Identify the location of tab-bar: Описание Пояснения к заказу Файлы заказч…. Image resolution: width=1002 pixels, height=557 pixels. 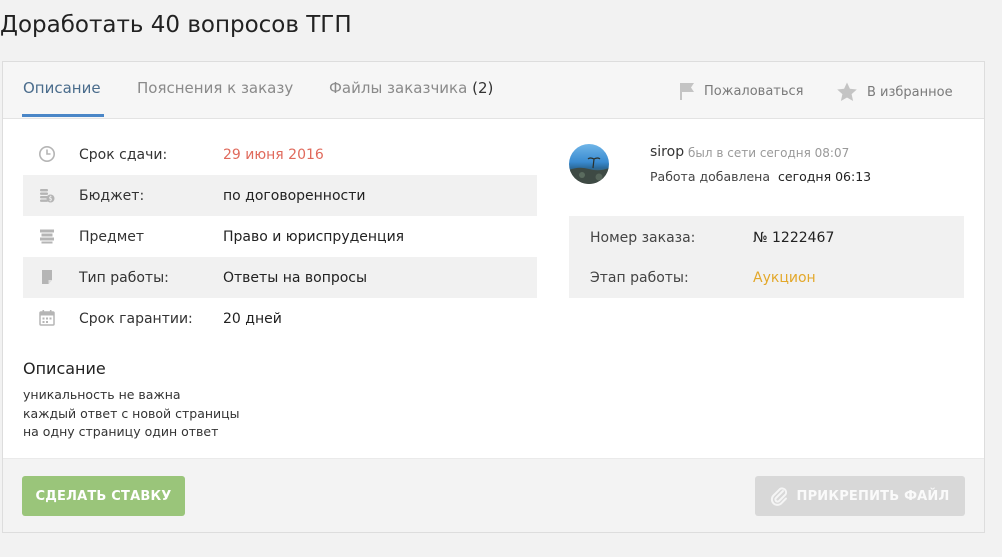
(493, 90).